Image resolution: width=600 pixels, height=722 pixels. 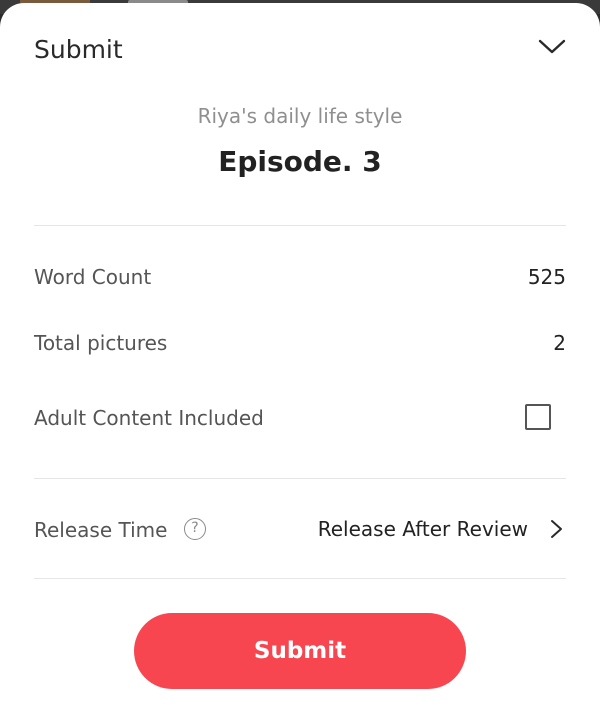 What do you see at coordinates (538, 417) in the screenshot?
I see `adult-content-checkbox` at bounding box center [538, 417].